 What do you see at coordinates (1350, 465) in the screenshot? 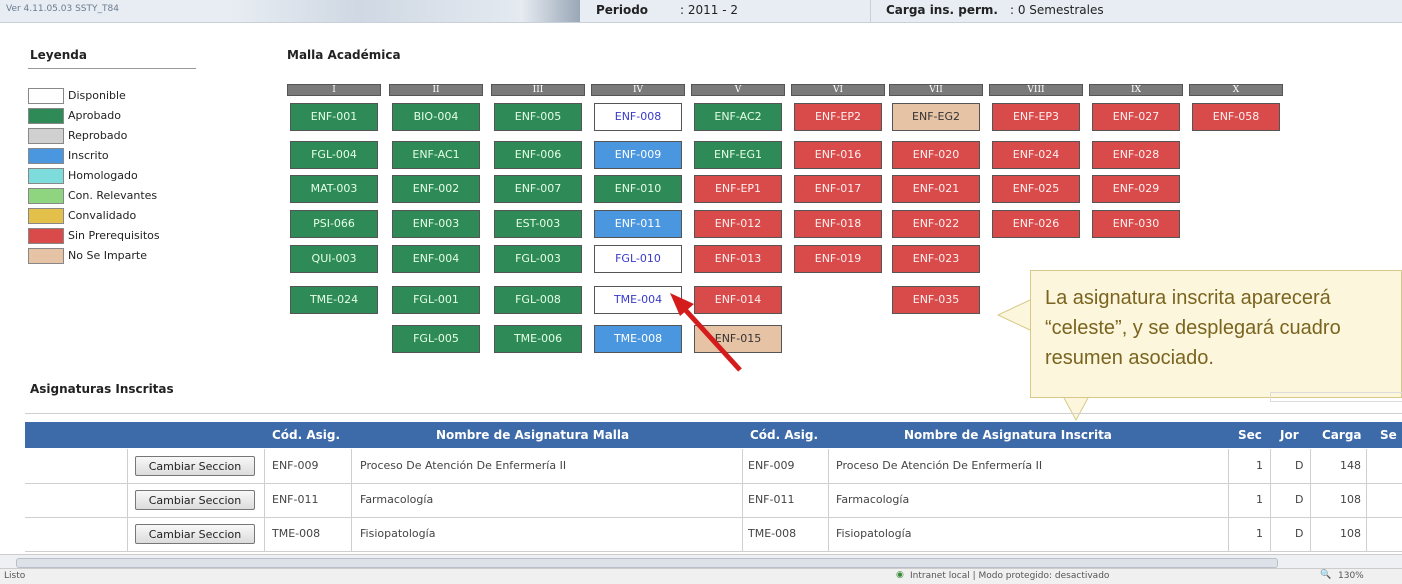
I see `cell-carga: 148` at bounding box center [1350, 465].